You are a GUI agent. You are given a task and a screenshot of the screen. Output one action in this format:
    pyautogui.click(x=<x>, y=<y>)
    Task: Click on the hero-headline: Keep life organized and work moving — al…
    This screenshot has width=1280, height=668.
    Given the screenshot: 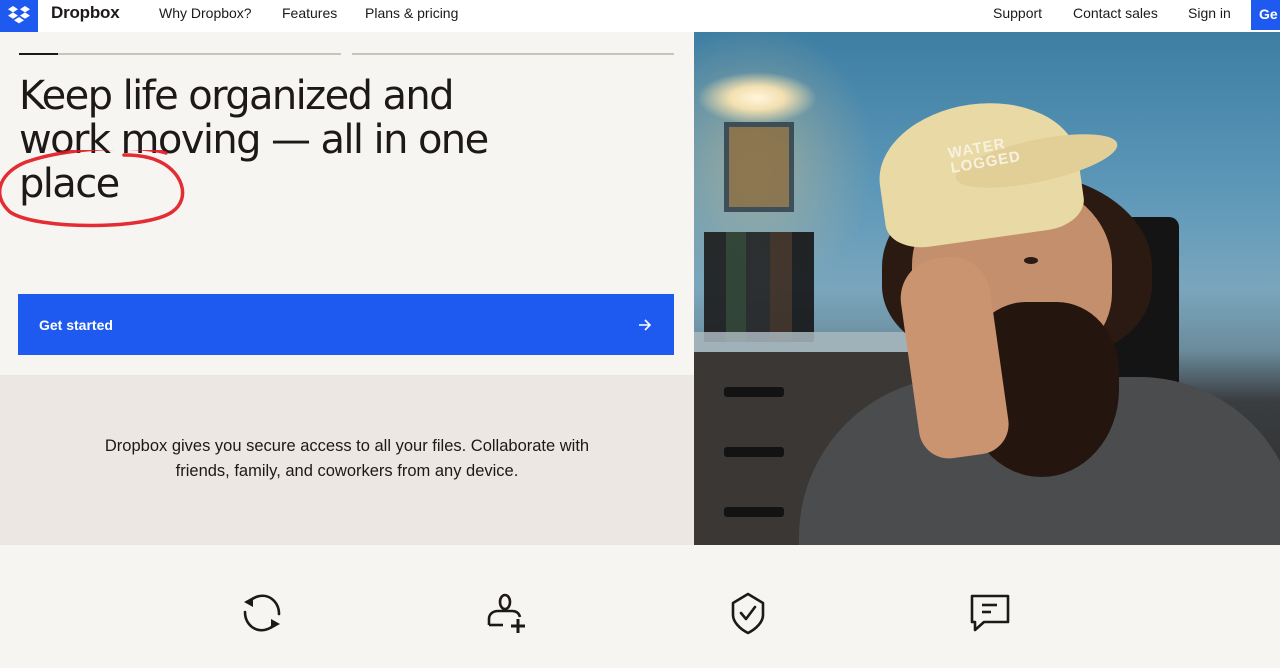 What is the action you would take?
    pyautogui.click(x=254, y=140)
    